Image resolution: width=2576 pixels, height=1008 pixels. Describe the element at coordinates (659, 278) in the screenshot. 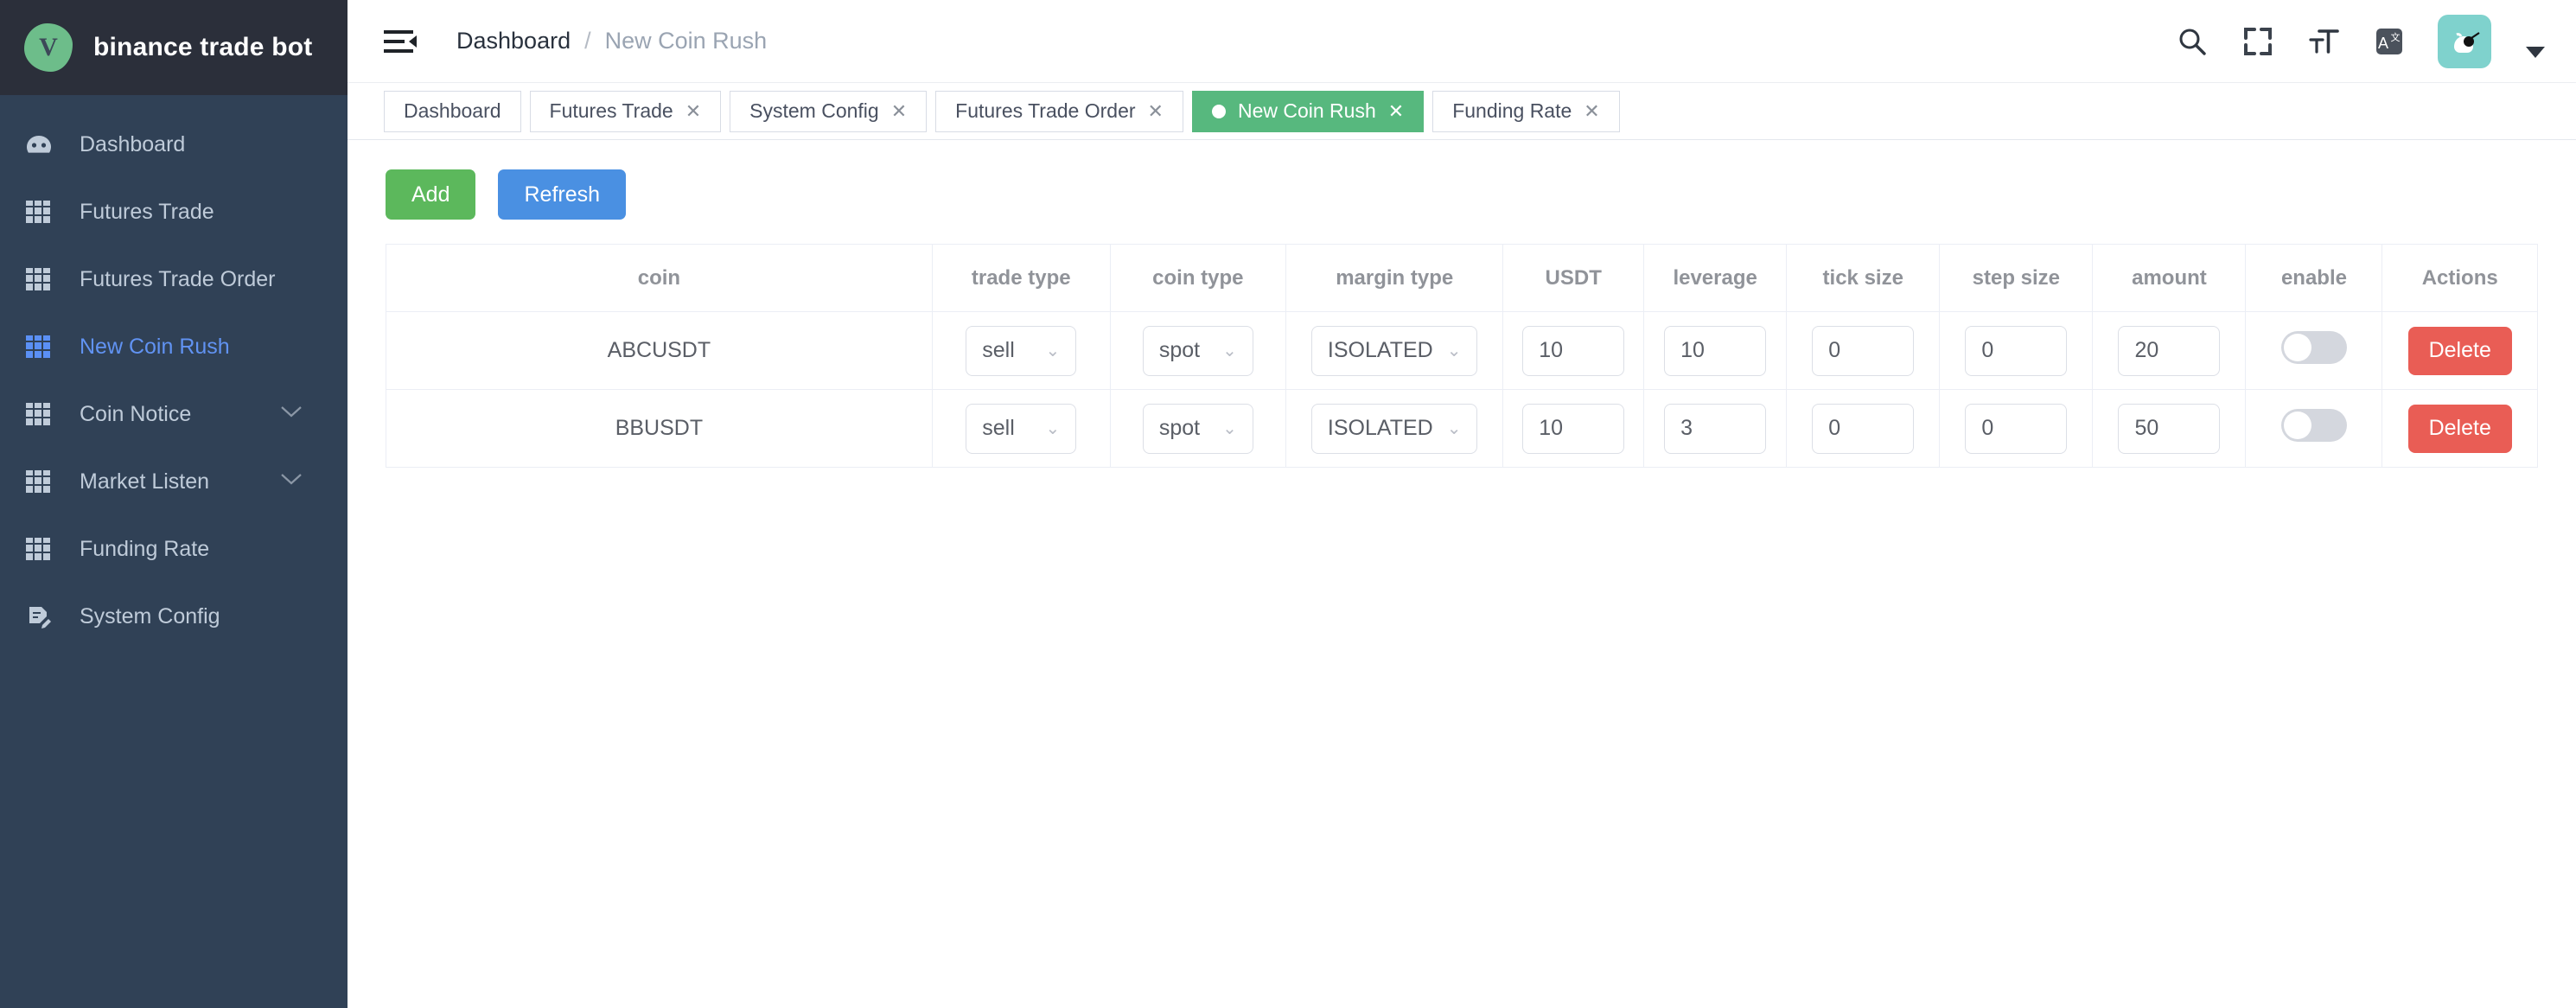

I see `column-header-coin: coin` at that location.